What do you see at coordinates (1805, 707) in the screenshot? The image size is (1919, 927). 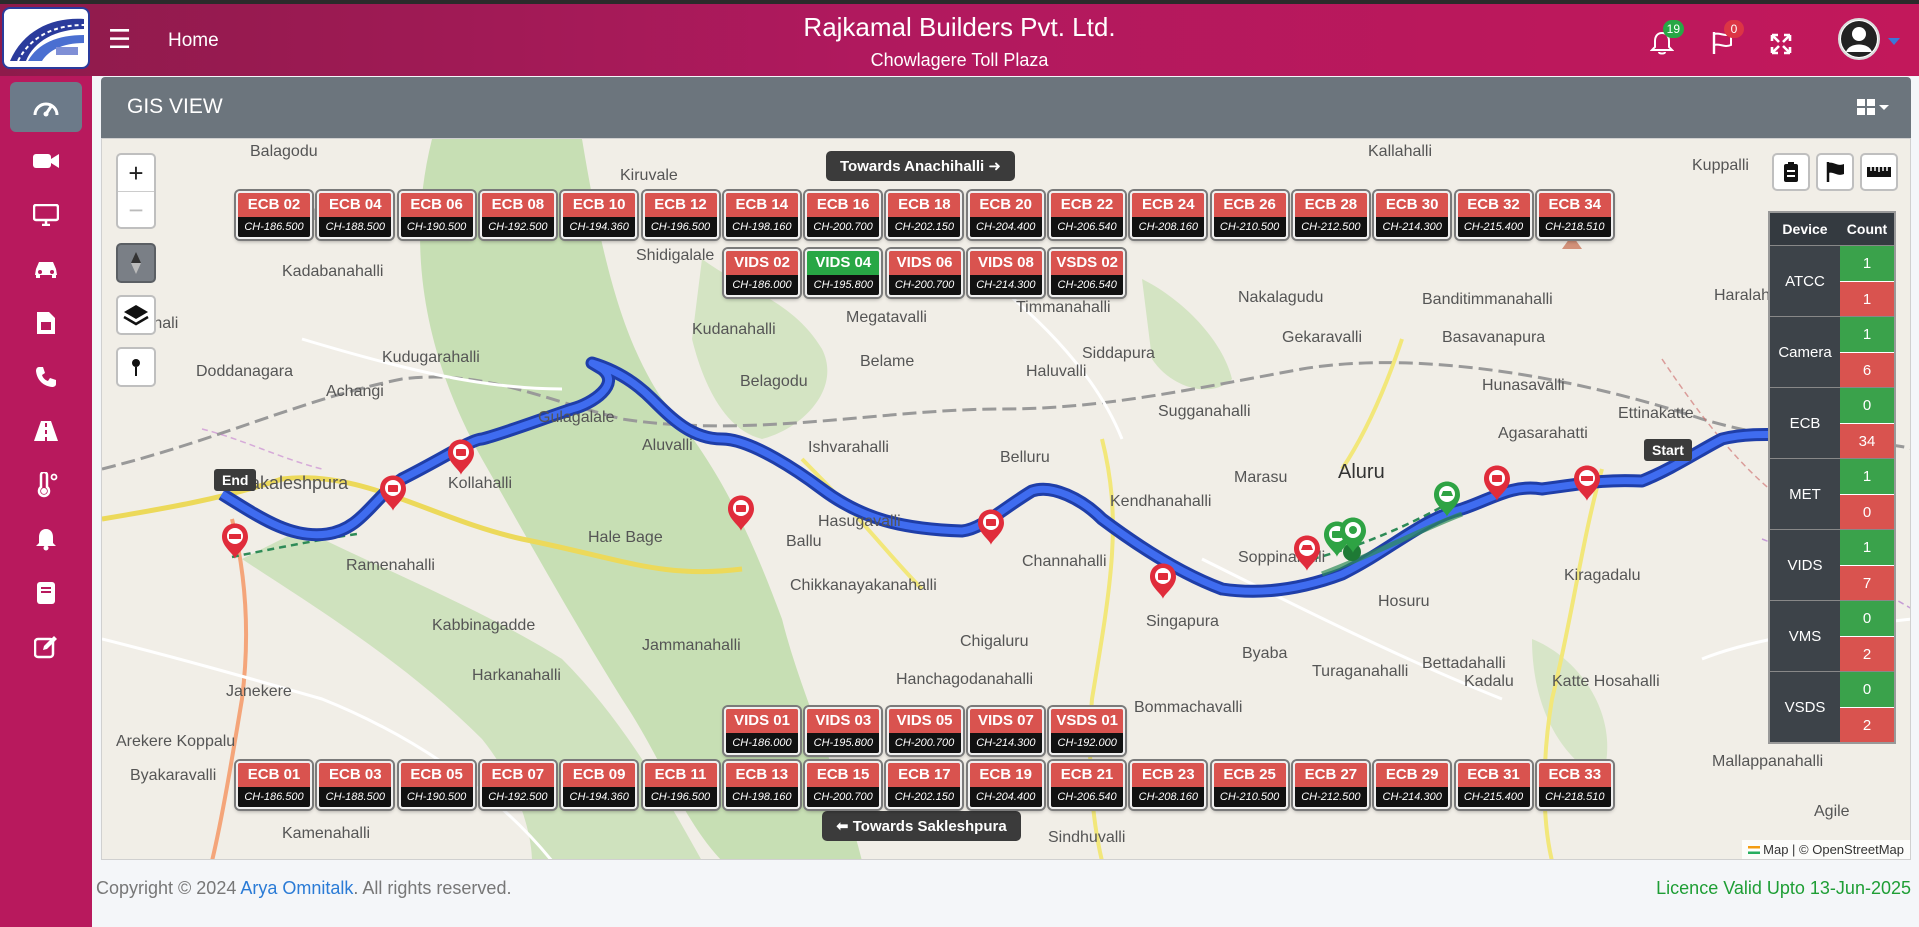 I see `count-device-name: VSDS` at bounding box center [1805, 707].